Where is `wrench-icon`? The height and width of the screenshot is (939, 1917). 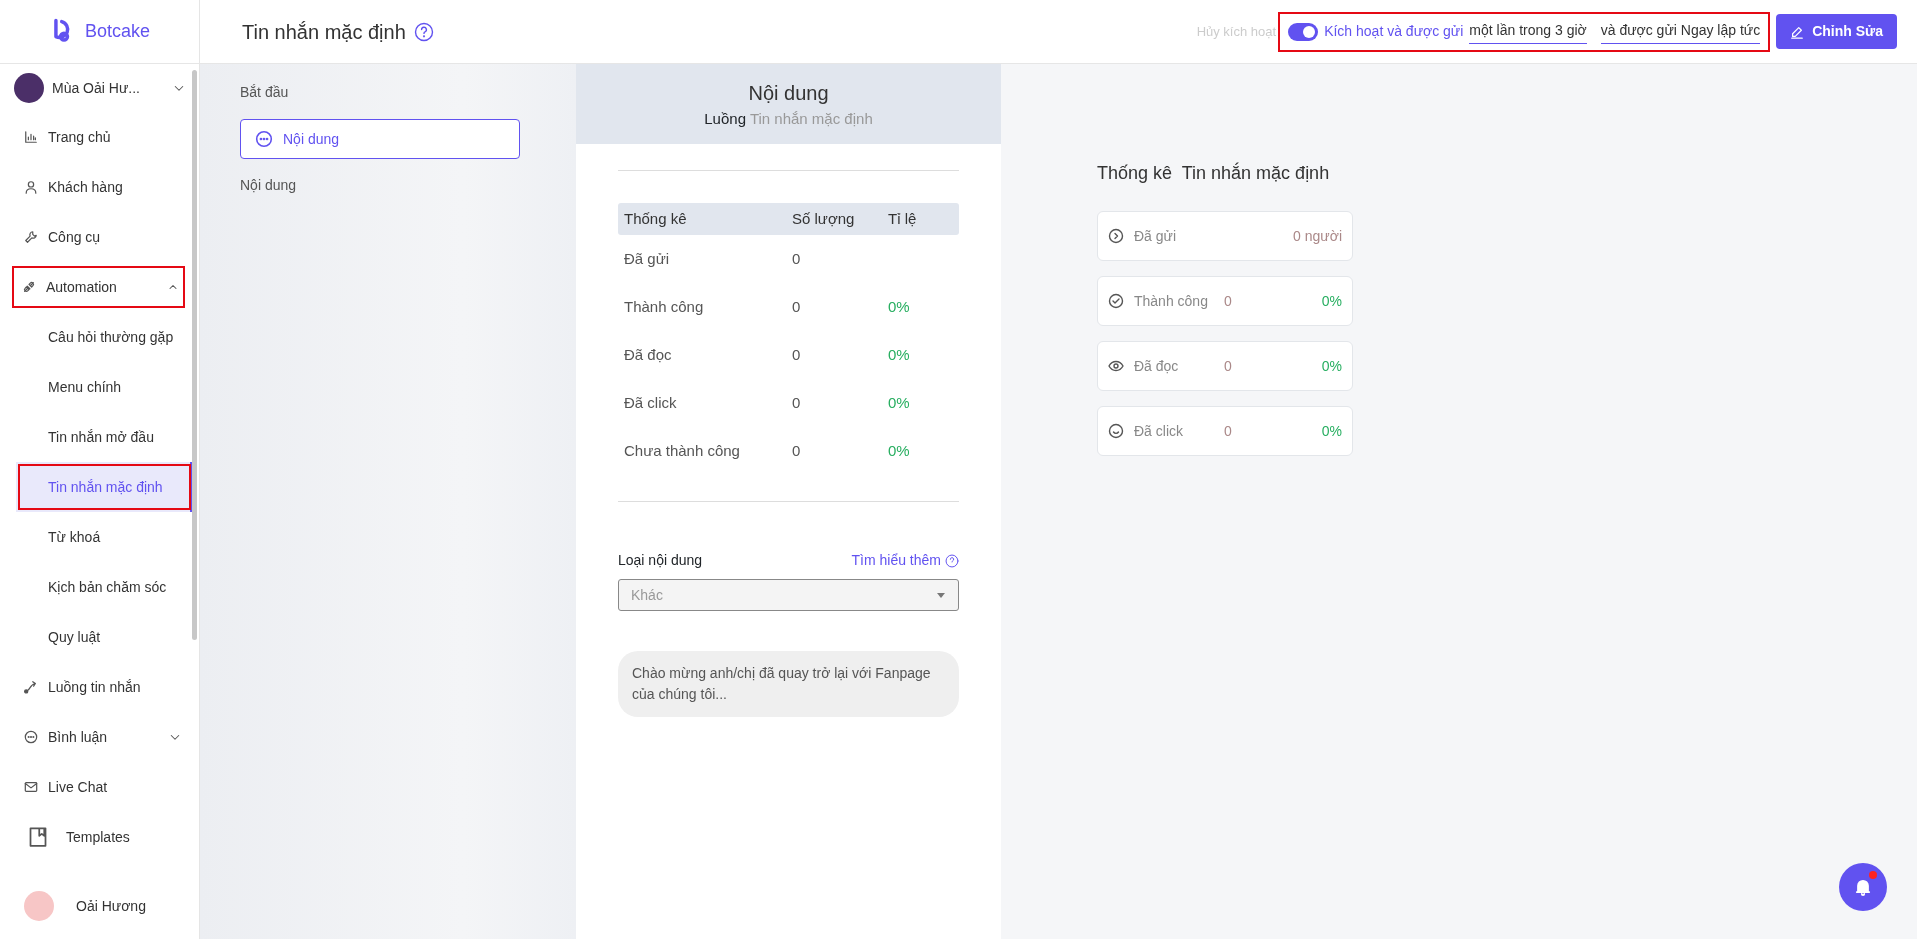
wrench-icon is located at coordinates (31, 237).